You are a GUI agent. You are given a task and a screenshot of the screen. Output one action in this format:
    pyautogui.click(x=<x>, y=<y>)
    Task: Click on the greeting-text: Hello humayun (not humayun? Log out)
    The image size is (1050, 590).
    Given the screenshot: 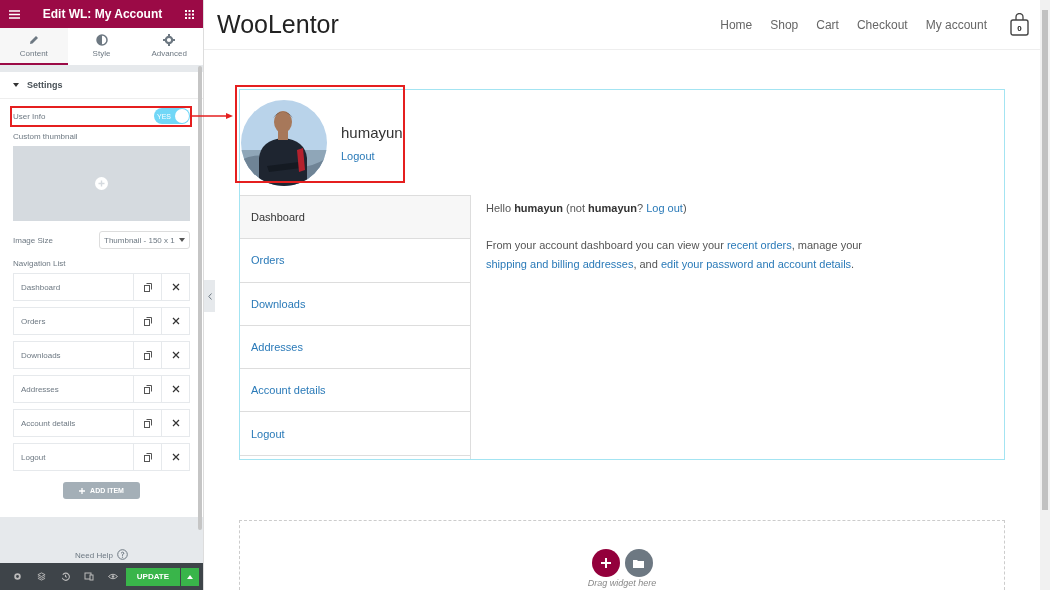 What is the action you would take?
    pyautogui.click(x=587, y=208)
    